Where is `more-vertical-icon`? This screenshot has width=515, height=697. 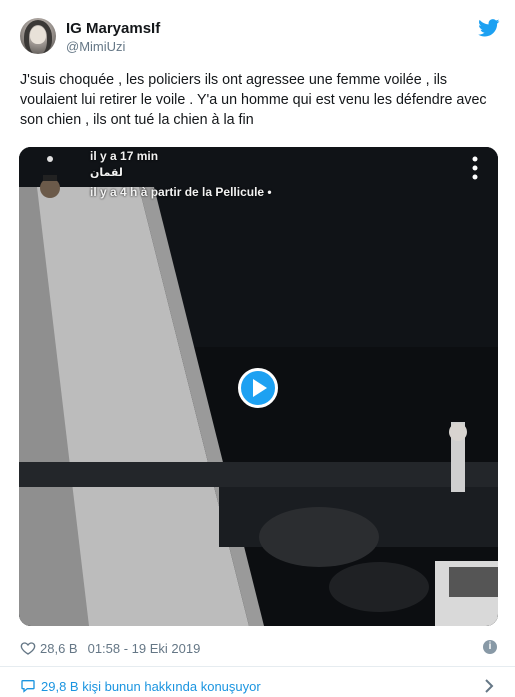
more-vertical-icon is located at coordinates (475, 168).